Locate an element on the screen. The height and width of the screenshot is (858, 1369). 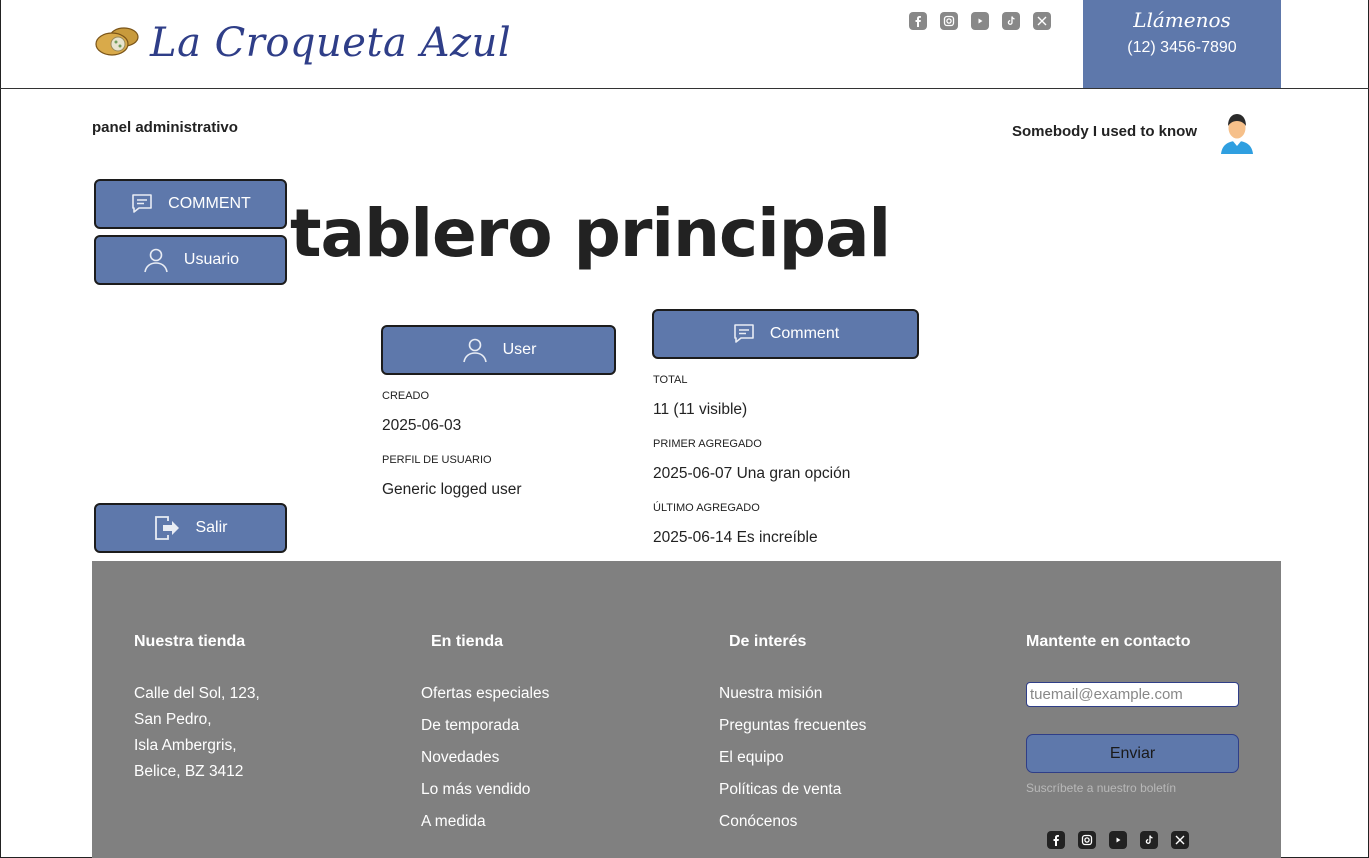
store-address-line: San Pedro, is located at coordinates (173, 719).